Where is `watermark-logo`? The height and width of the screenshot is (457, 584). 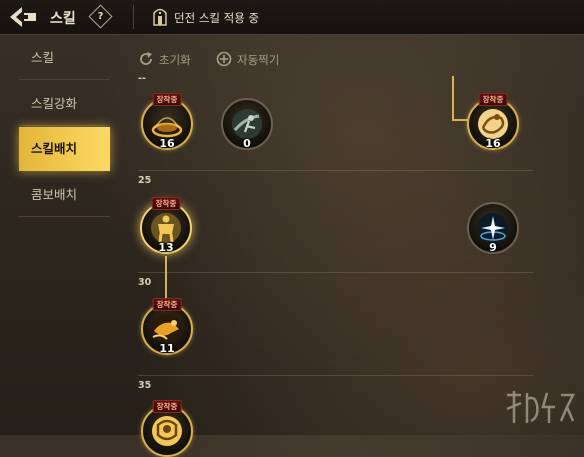 watermark-logo is located at coordinates (541, 407).